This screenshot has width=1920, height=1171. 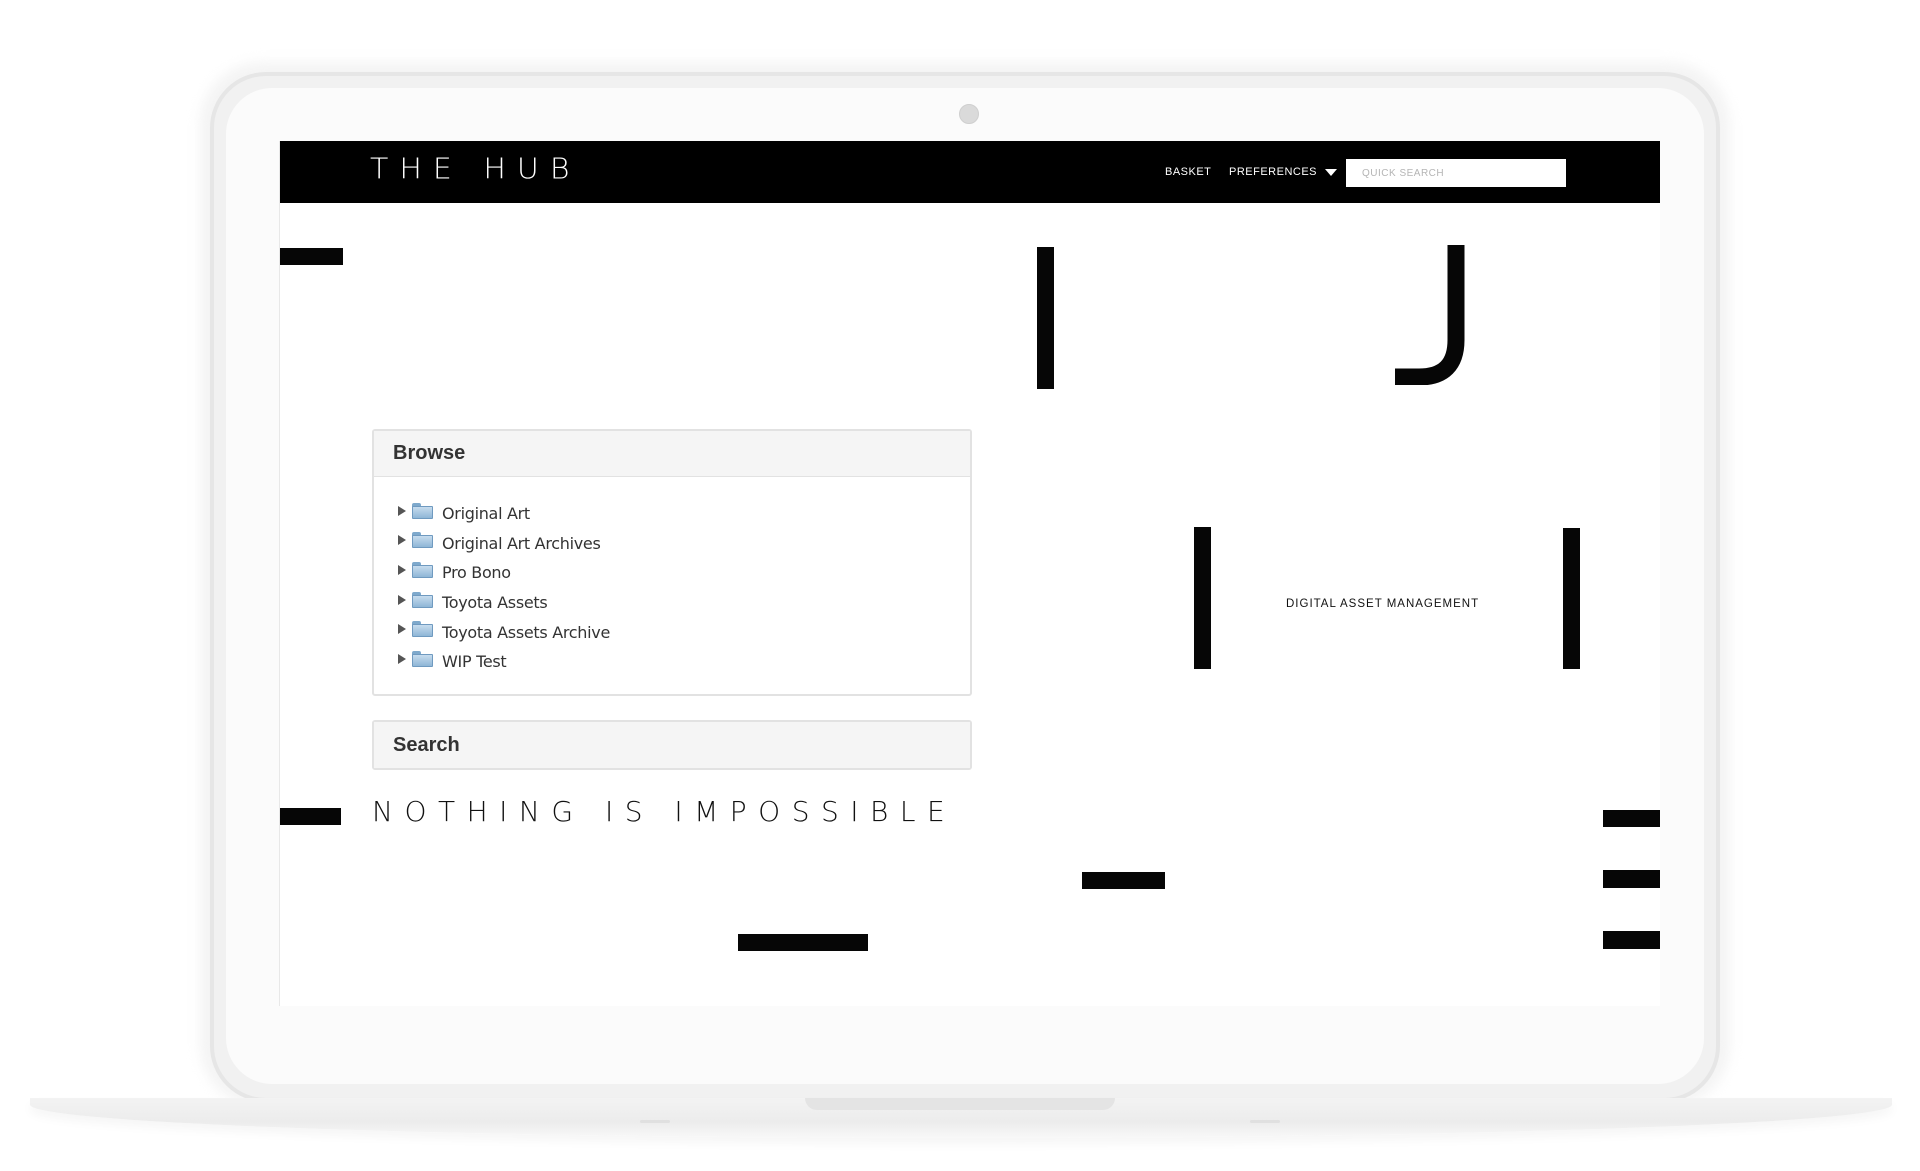 I want to click on folder-item: Toyota Assets, so click(x=684, y=603).